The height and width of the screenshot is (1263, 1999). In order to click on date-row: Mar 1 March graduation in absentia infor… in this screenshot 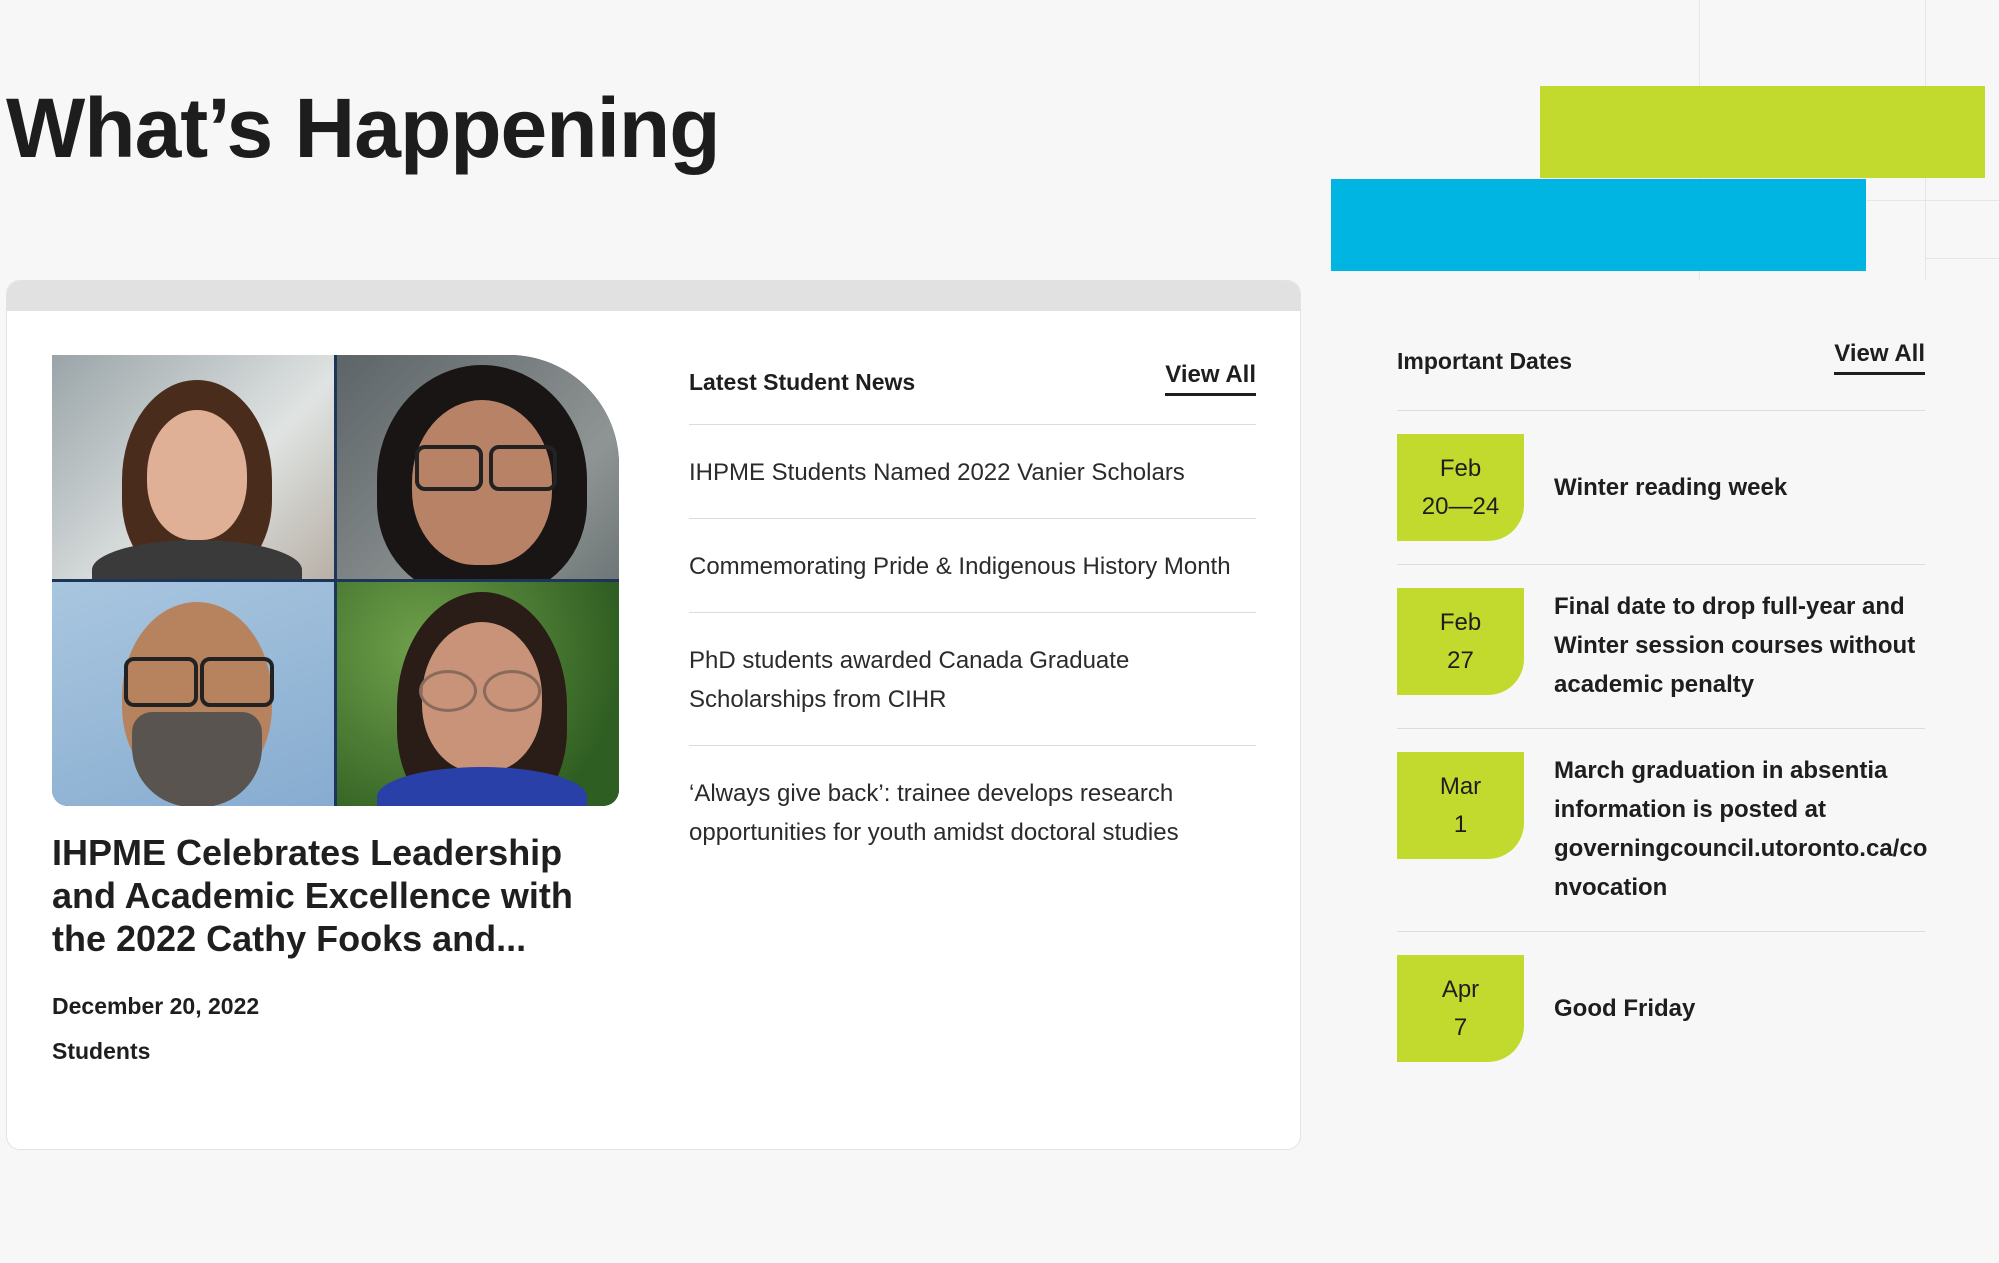, I will do `click(1662, 830)`.